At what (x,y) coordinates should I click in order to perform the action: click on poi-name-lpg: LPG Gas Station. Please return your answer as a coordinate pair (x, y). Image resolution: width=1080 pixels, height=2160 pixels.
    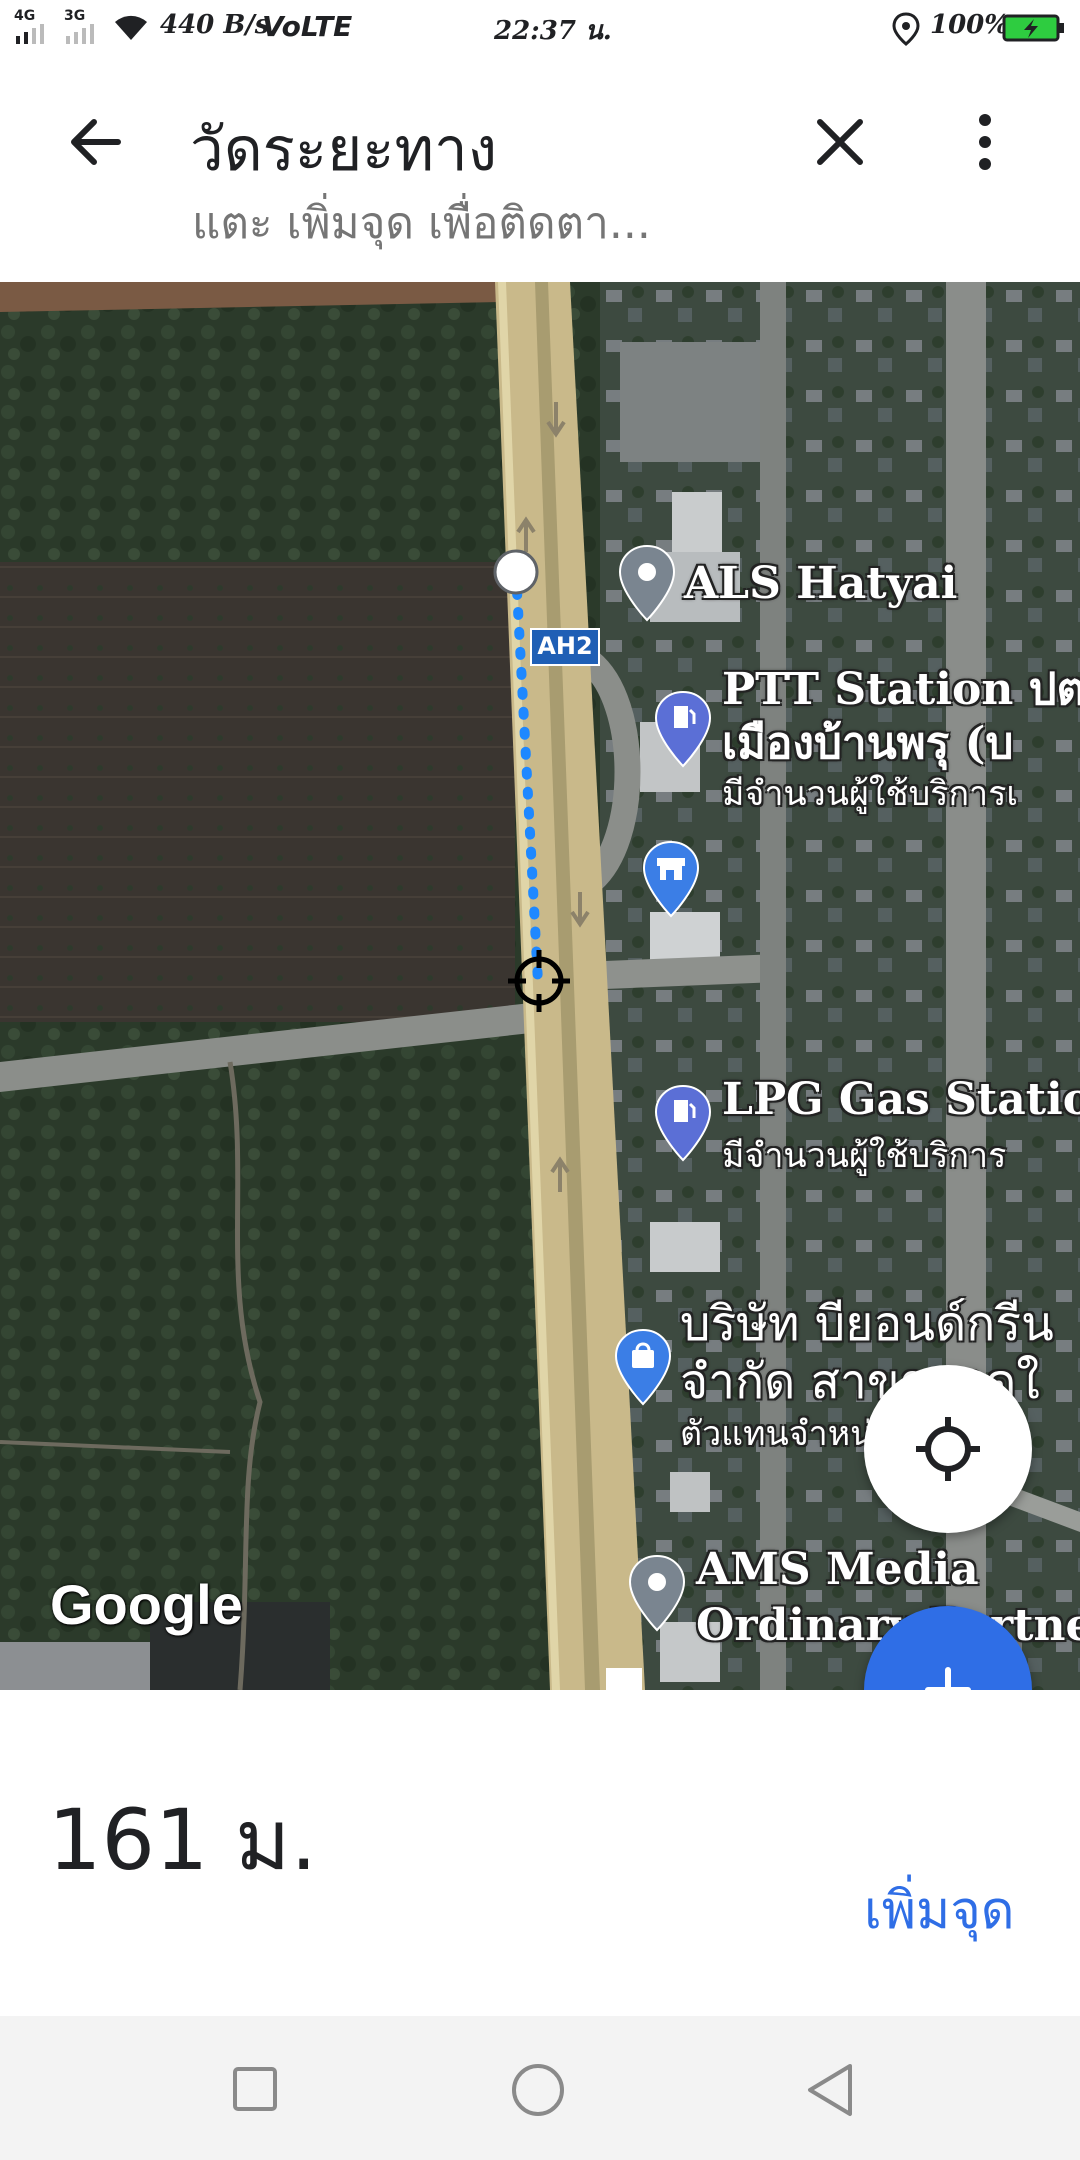
    Looking at the image, I should click on (901, 1099).